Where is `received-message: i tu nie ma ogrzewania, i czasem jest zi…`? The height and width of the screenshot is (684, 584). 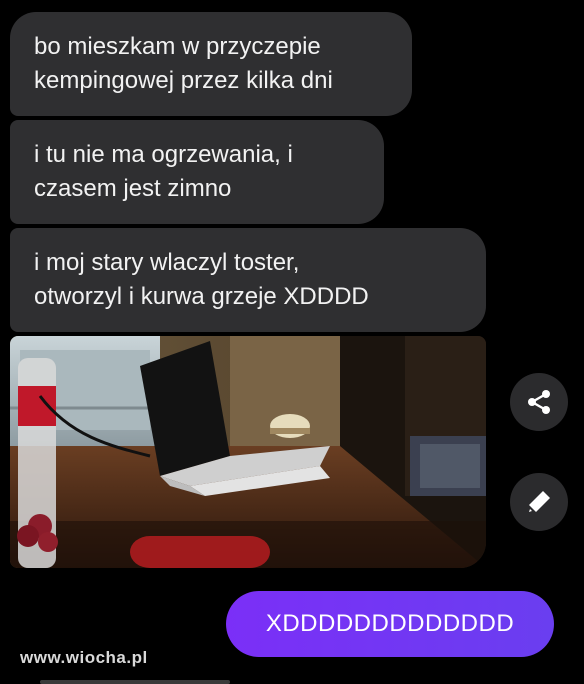
received-message: i tu nie ma ogrzewania, i czasem jest zi… is located at coordinates (197, 172).